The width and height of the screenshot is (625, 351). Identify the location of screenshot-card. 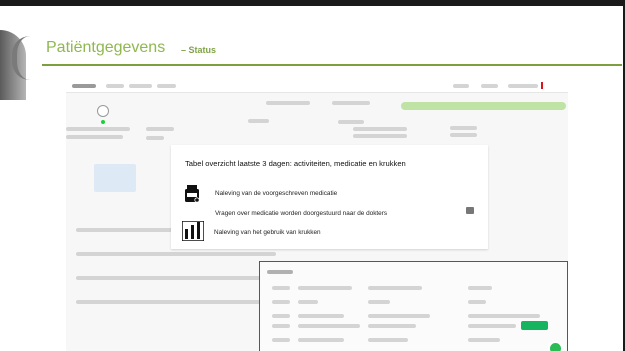
(115, 178).